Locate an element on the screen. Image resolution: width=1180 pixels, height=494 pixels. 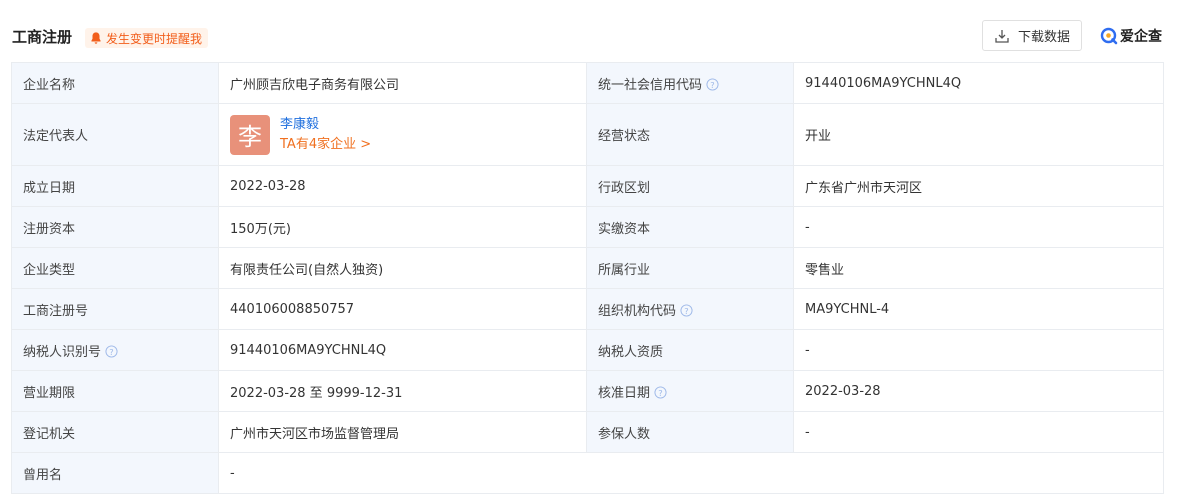
field-label-taxpayer-id: 纳税人识别号? is located at coordinates (115, 350).